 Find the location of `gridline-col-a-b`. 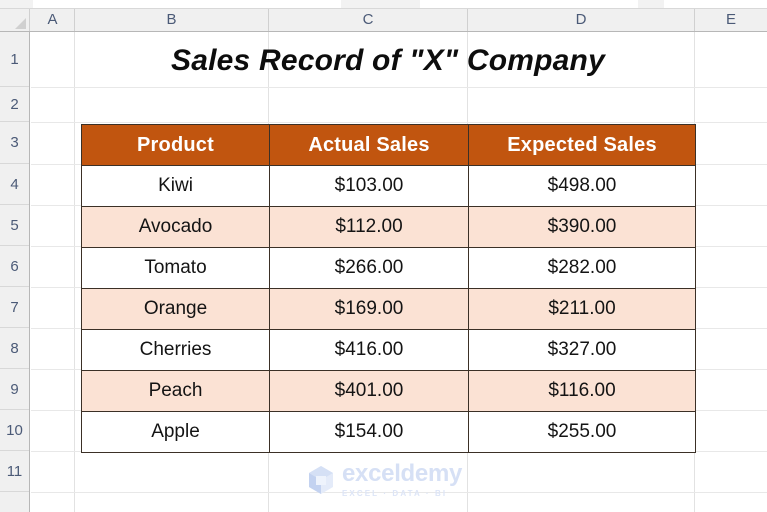

gridline-col-a-b is located at coordinates (74, 272).